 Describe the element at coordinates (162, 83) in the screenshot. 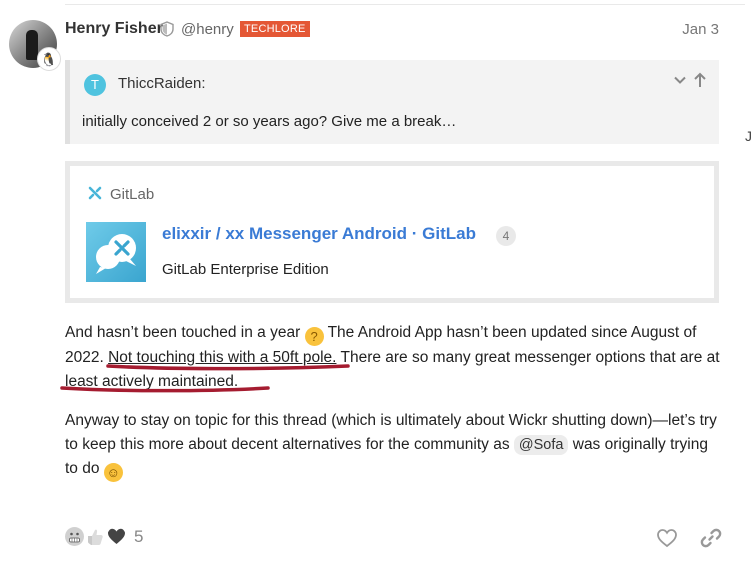

I see `quote-username: ThiccRaiden:` at that location.